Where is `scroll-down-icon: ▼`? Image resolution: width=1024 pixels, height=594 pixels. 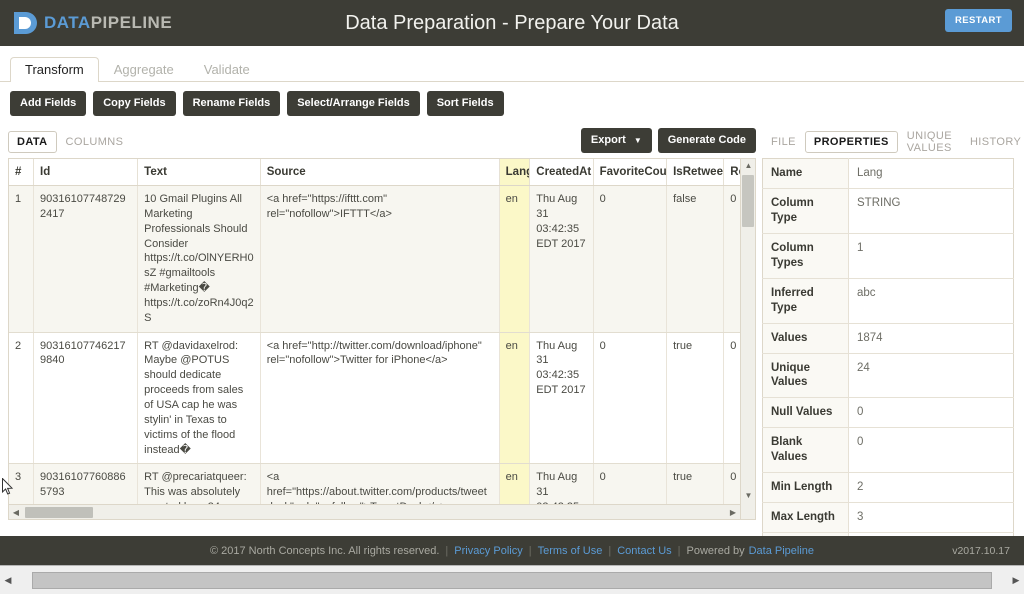
scroll-down-icon: ▼ is located at coordinates (748, 496).